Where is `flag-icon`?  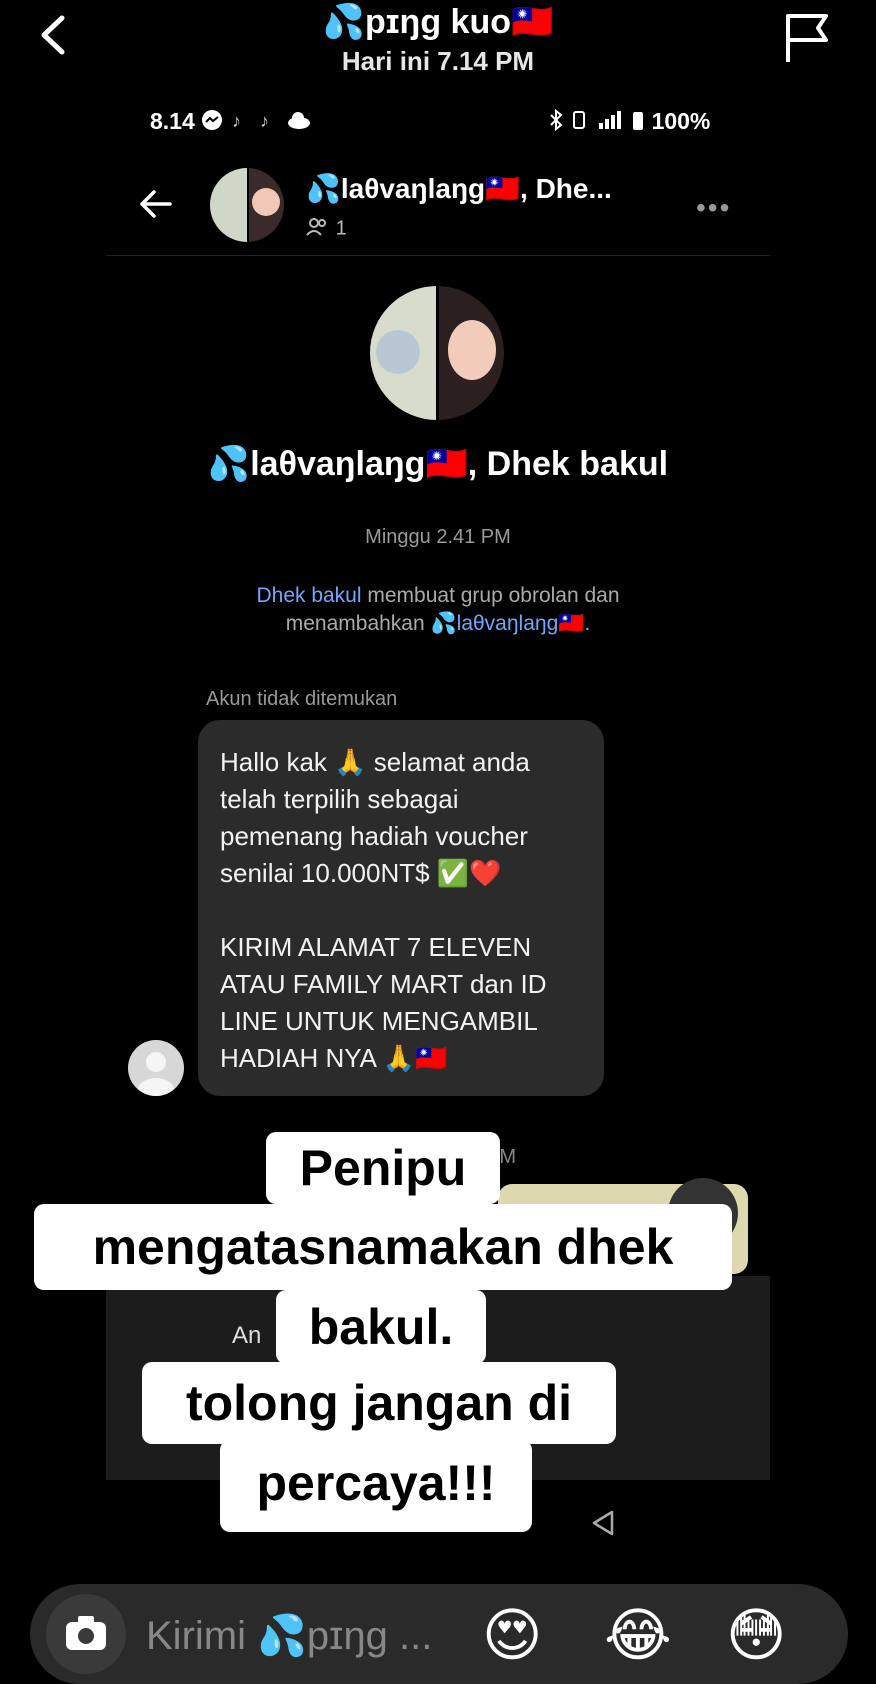
flag-icon is located at coordinates (808, 38).